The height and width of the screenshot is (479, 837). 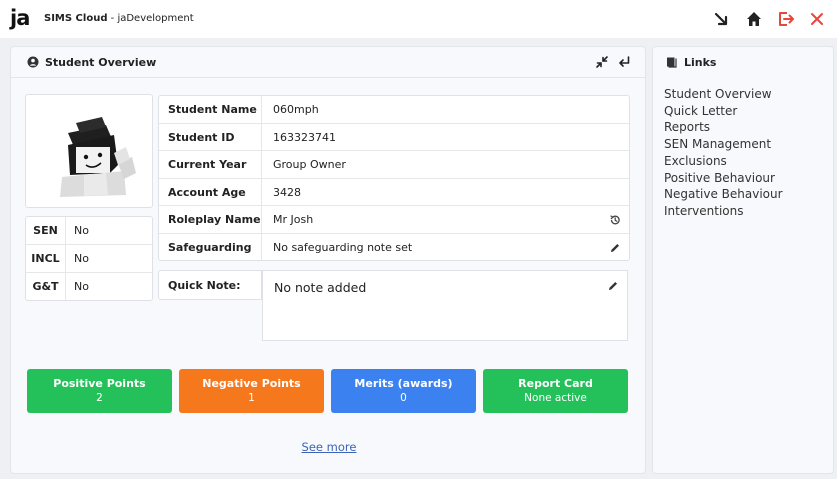 What do you see at coordinates (721, 19) in the screenshot?
I see `minimize-arrow-icon` at bounding box center [721, 19].